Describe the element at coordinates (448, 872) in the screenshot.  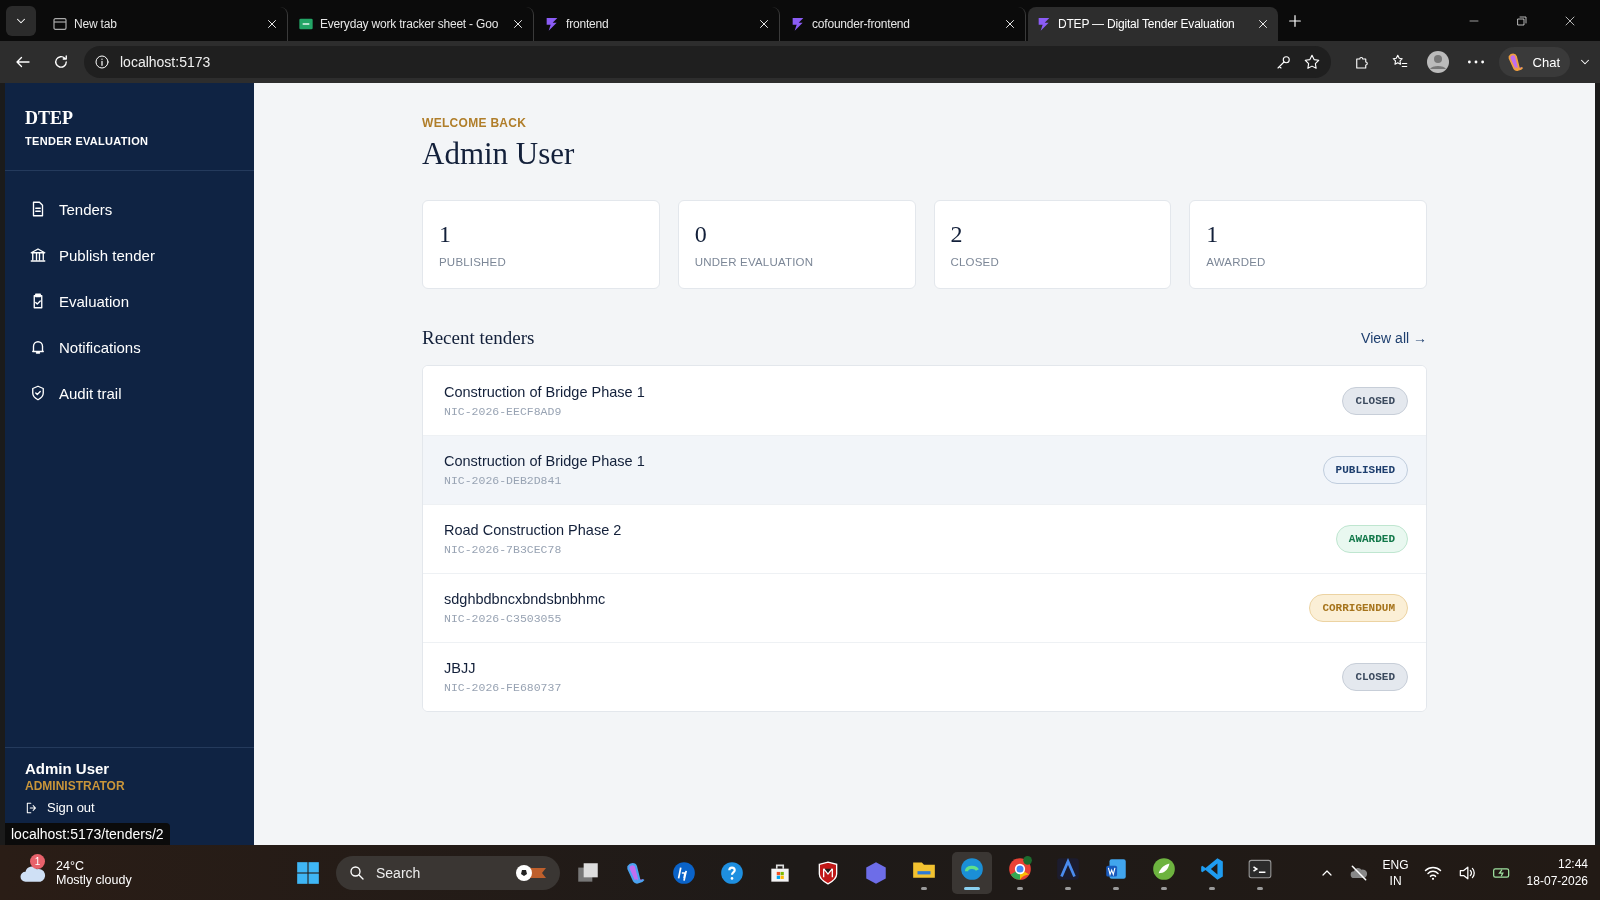
I see `search-field: Search` at that location.